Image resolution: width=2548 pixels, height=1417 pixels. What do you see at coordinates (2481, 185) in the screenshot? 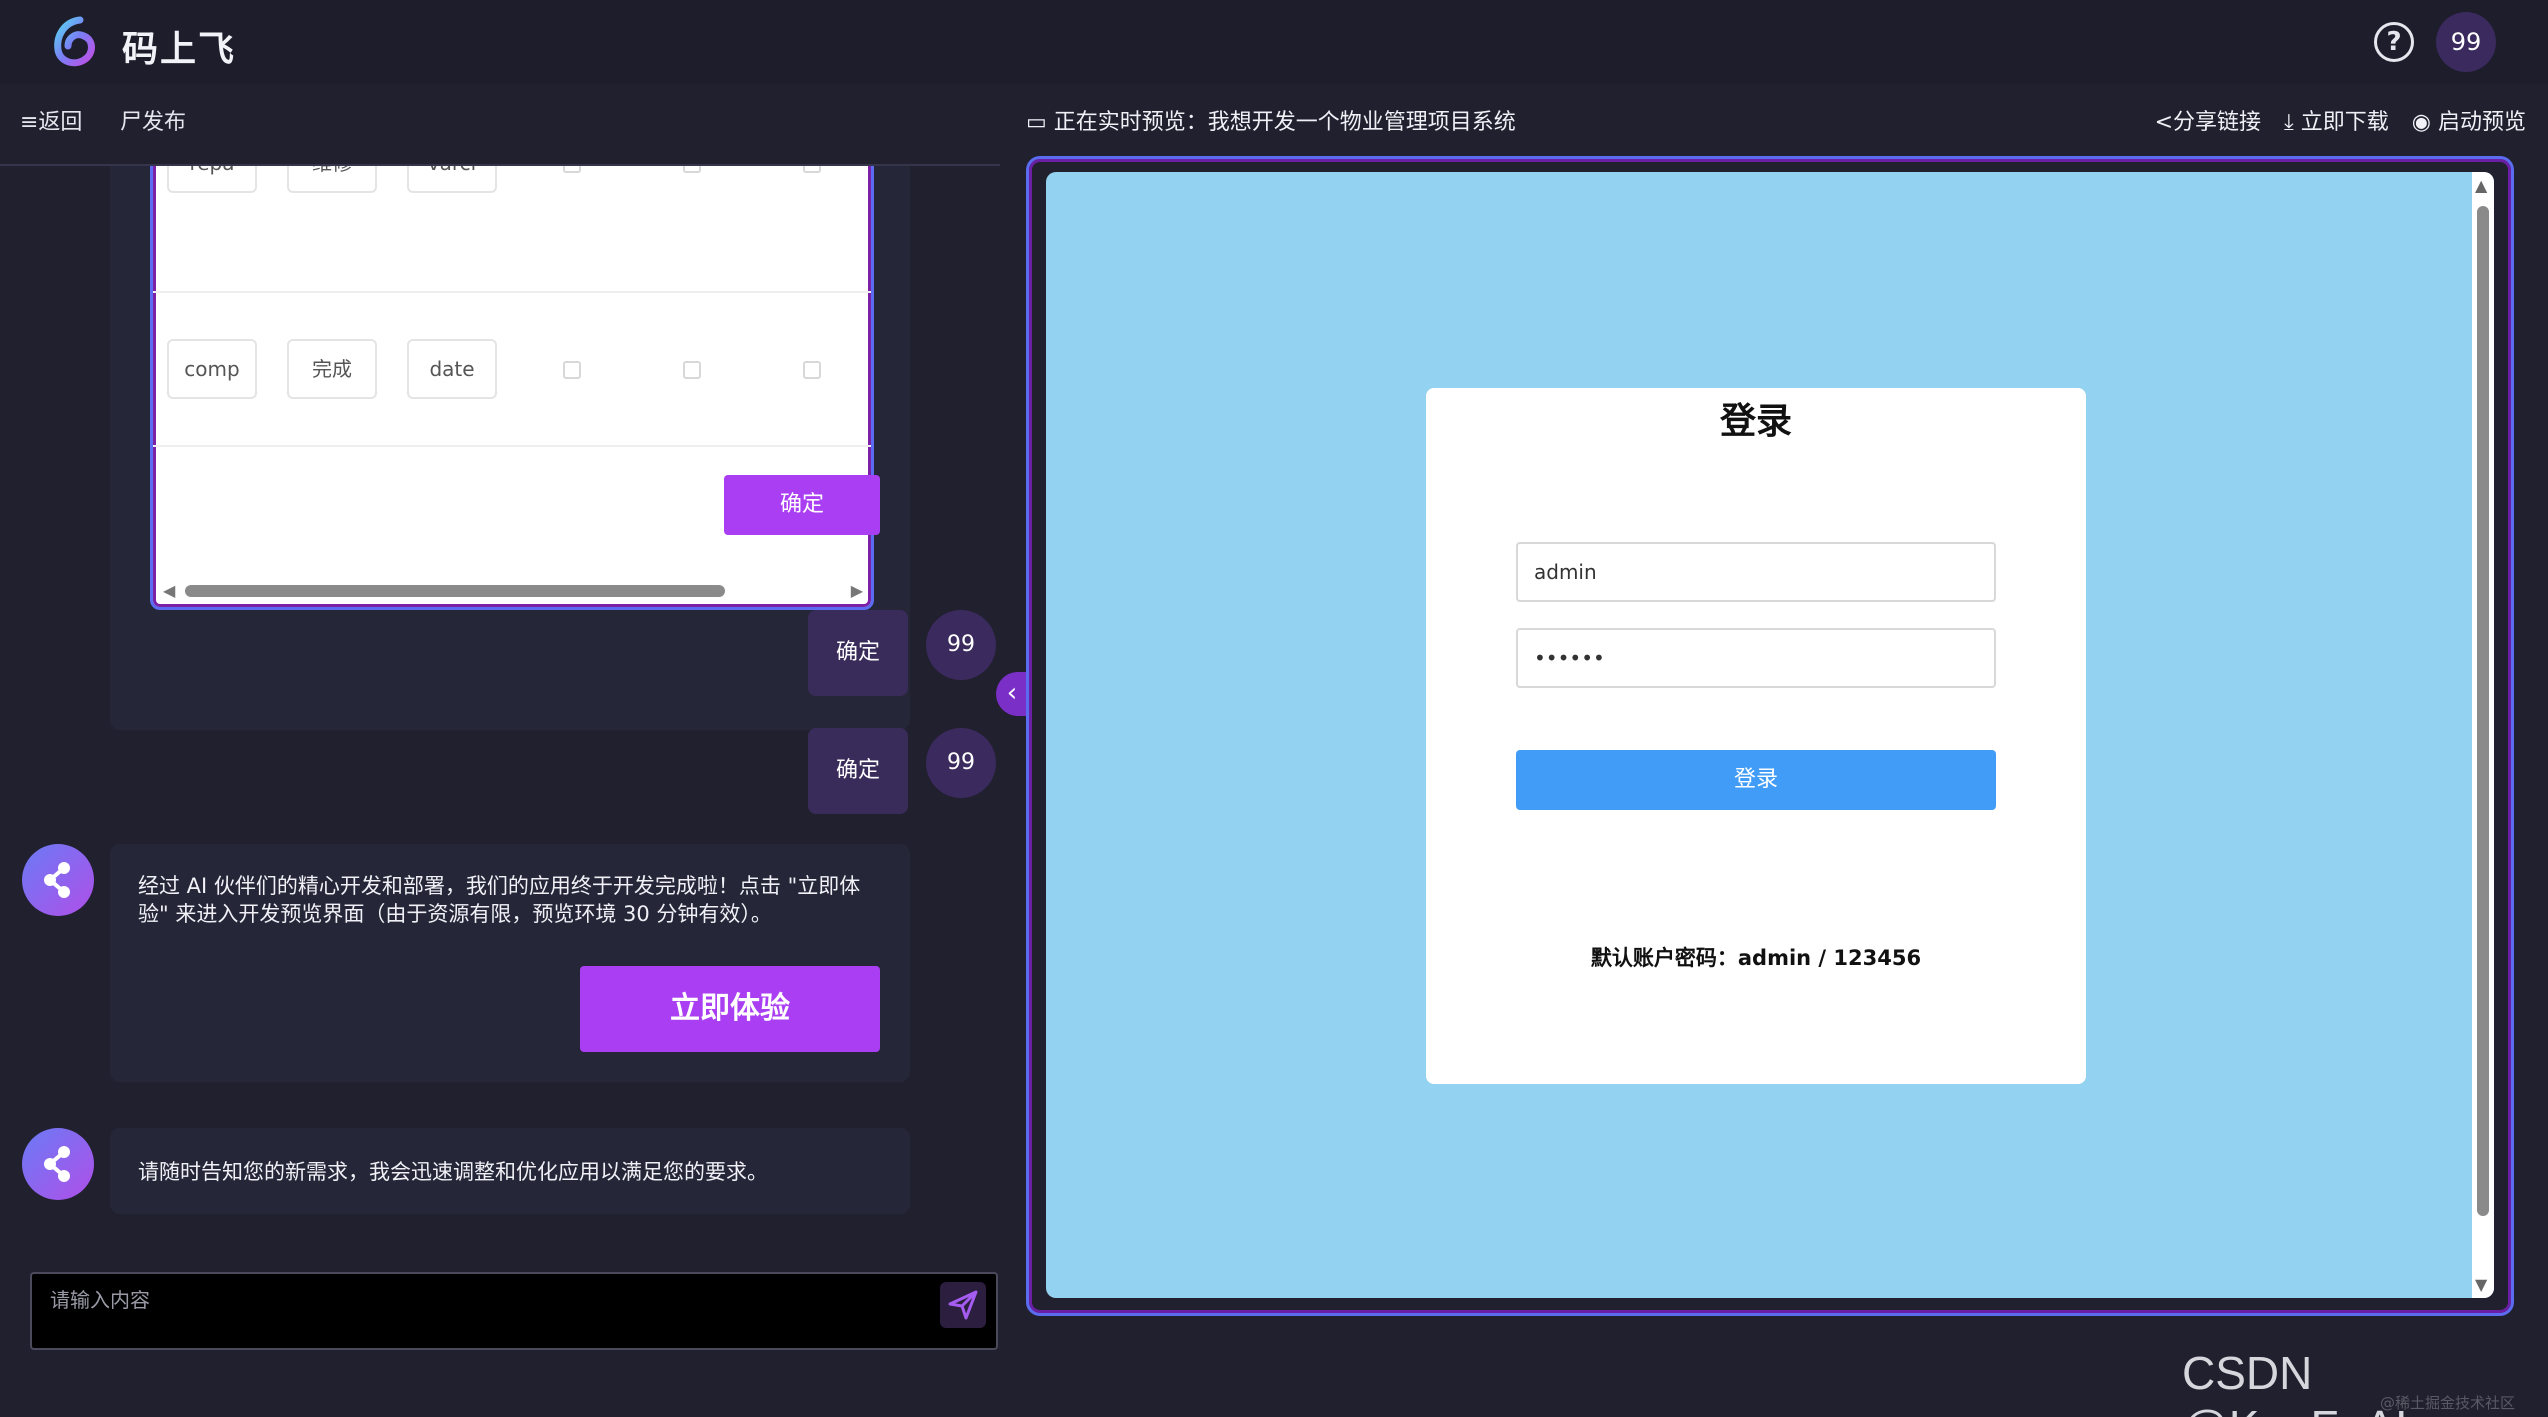
I see `scroll-up-icon: ▲` at bounding box center [2481, 185].